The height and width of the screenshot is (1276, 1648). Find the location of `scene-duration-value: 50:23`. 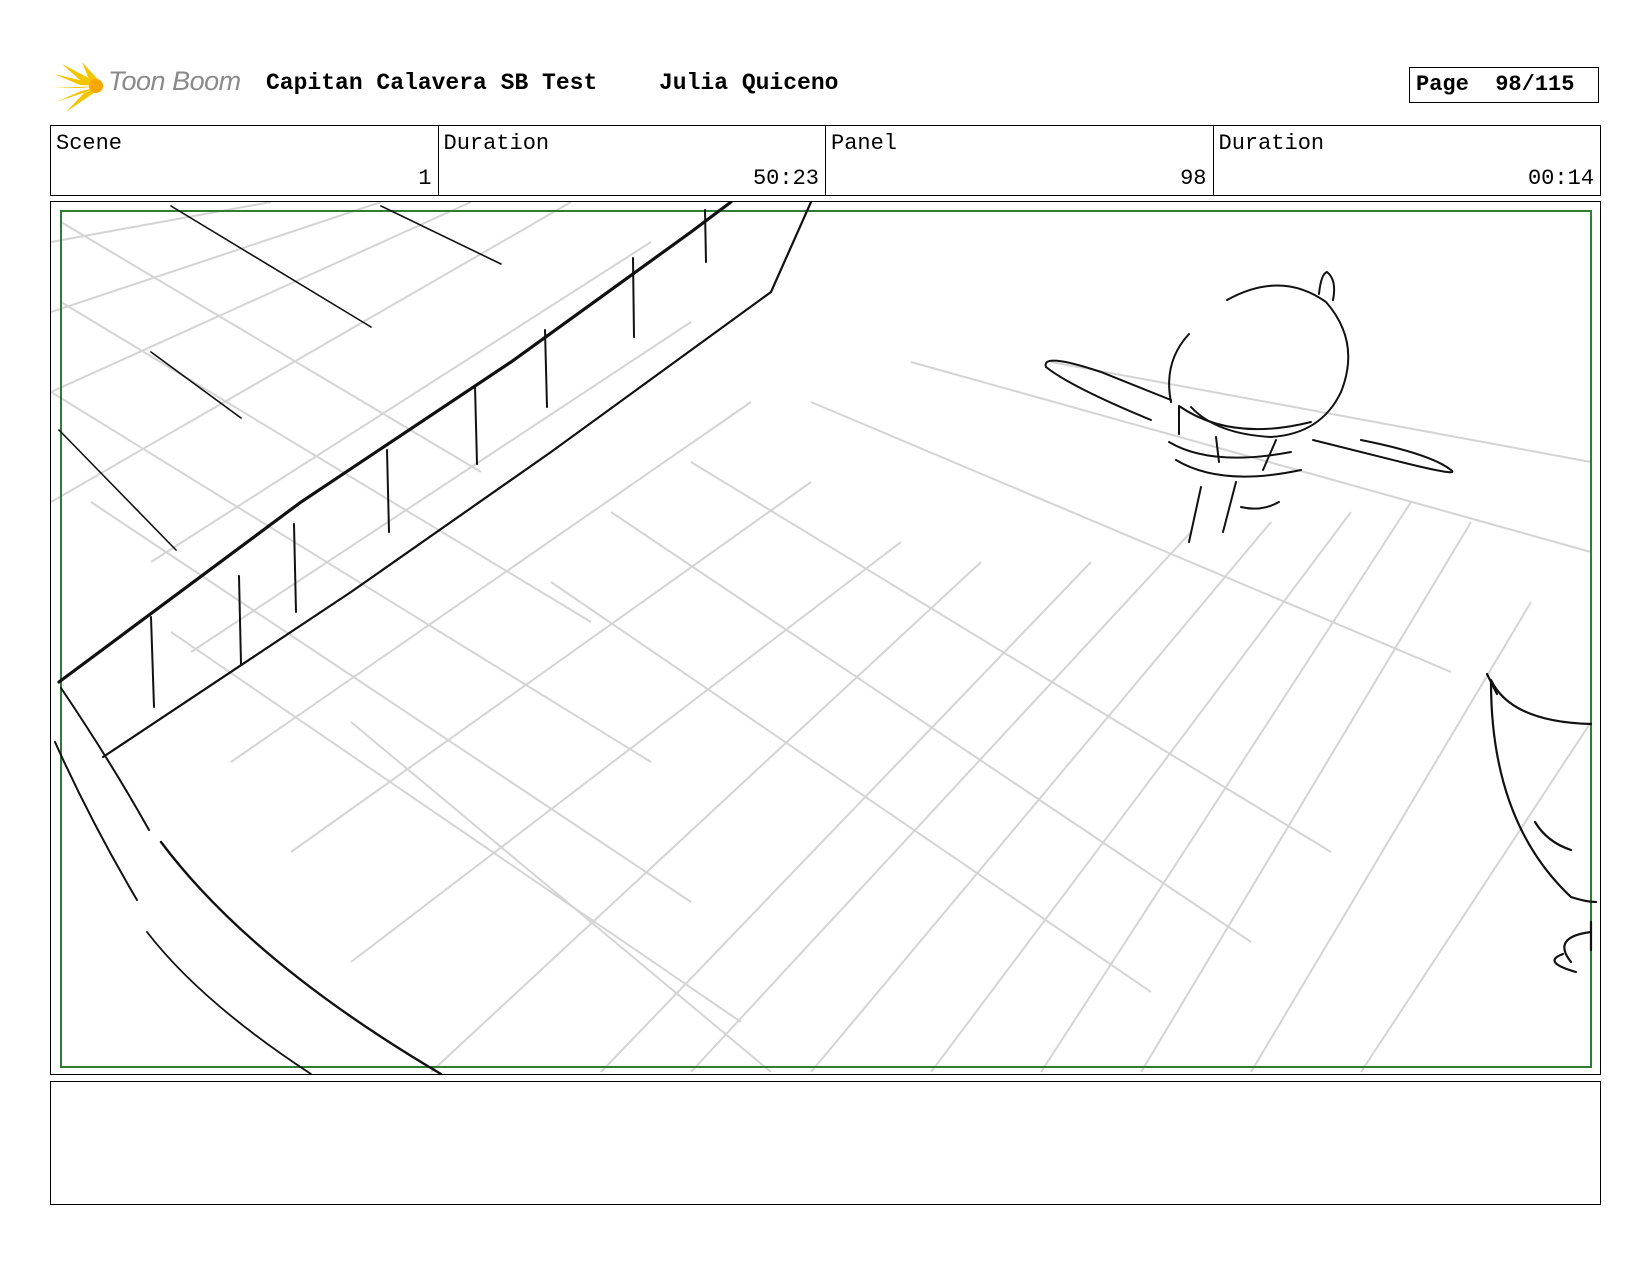

scene-duration-value: 50:23 is located at coordinates (785, 178).